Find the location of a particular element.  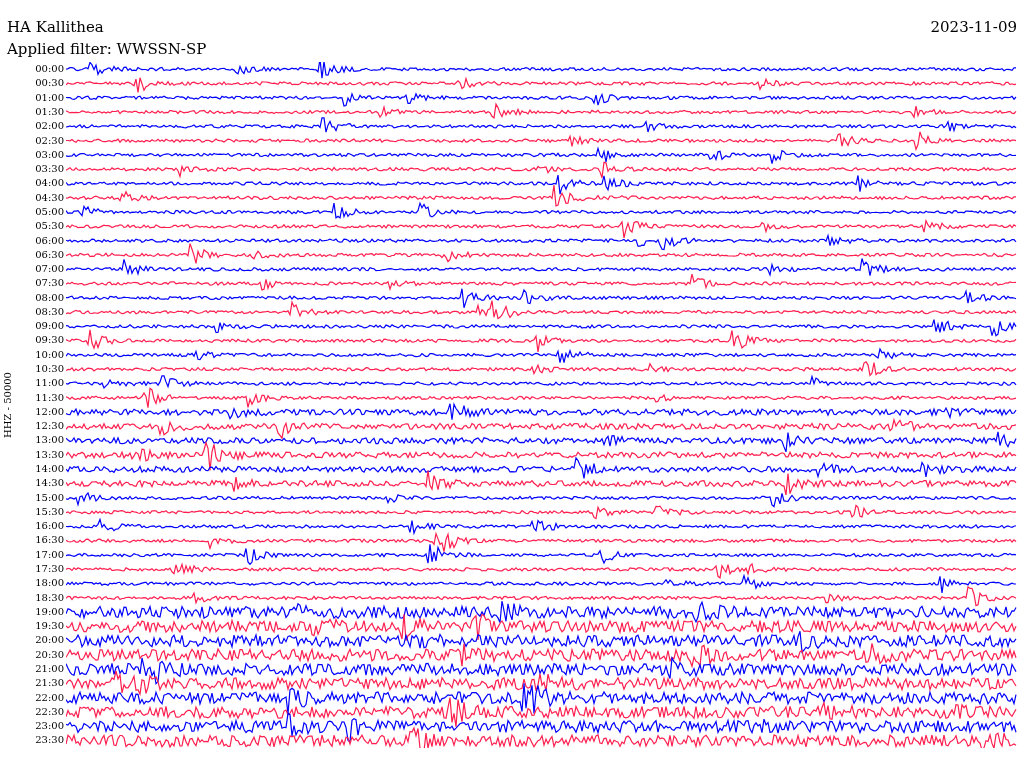

time-label: 16:00 is located at coordinates (49, 526).